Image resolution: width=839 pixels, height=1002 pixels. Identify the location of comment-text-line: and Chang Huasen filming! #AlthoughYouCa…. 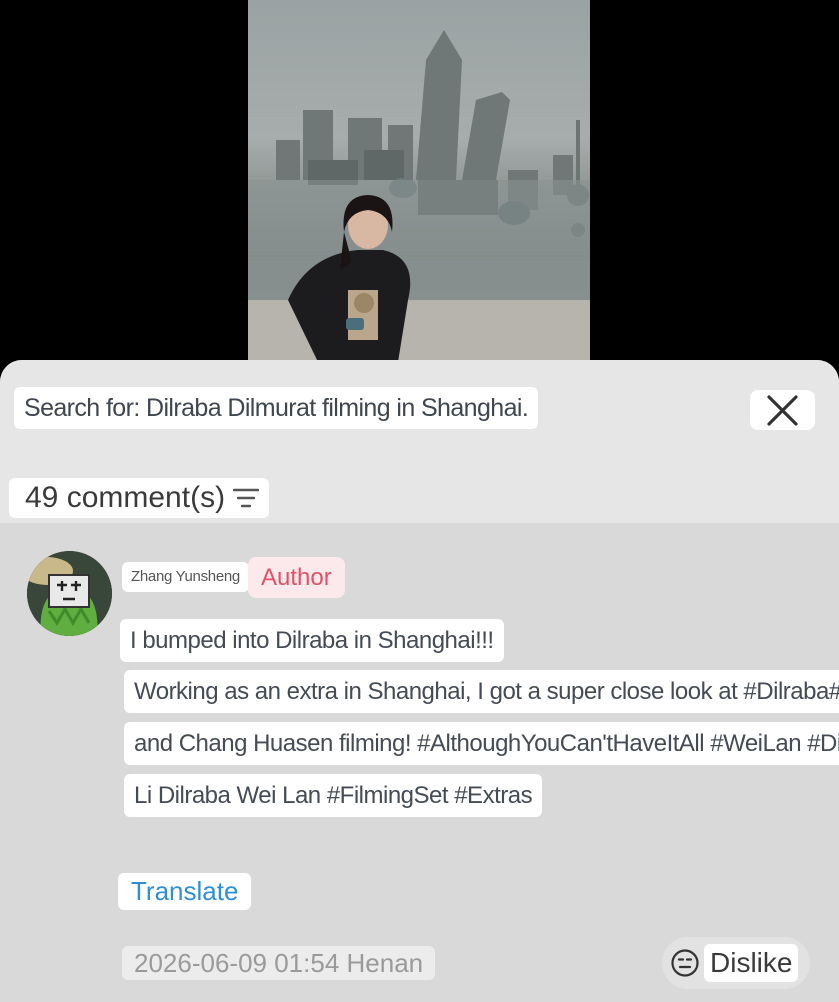
(481, 743).